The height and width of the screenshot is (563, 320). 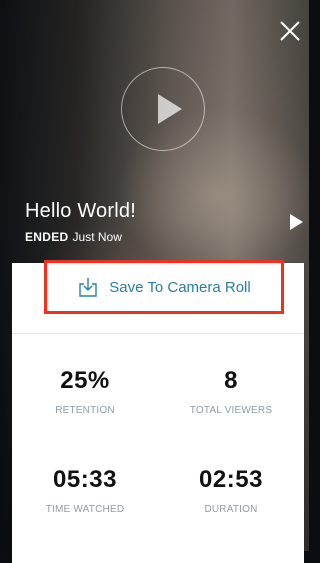 I want to click on broadcast-status: ENDED Just Now, so click(x=73, y=237).